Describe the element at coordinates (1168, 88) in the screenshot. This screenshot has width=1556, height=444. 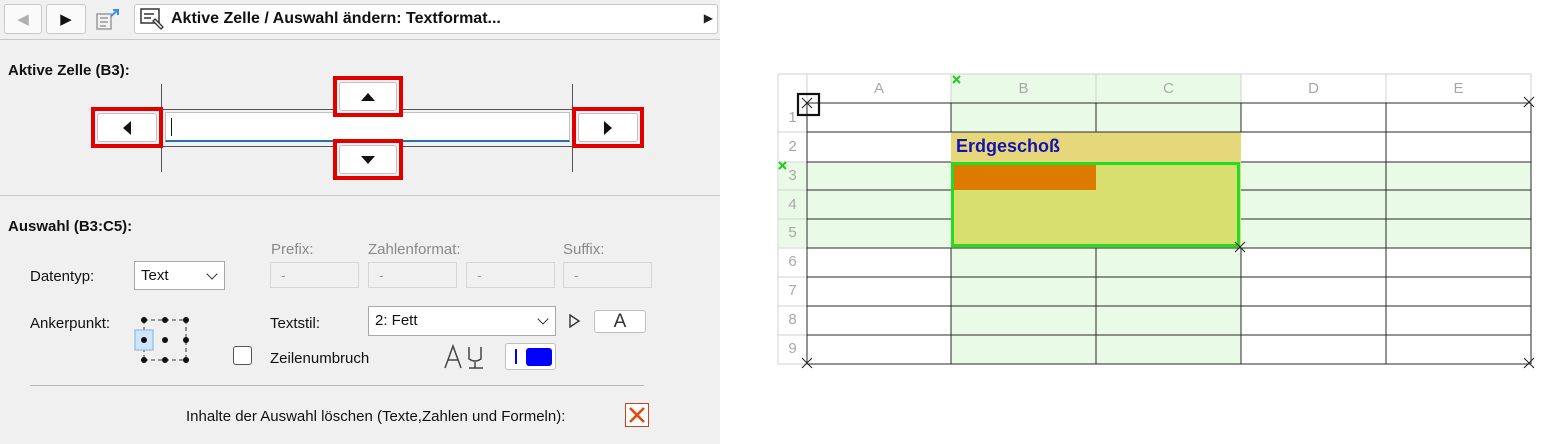
I see `column-header-c: C` at that location.